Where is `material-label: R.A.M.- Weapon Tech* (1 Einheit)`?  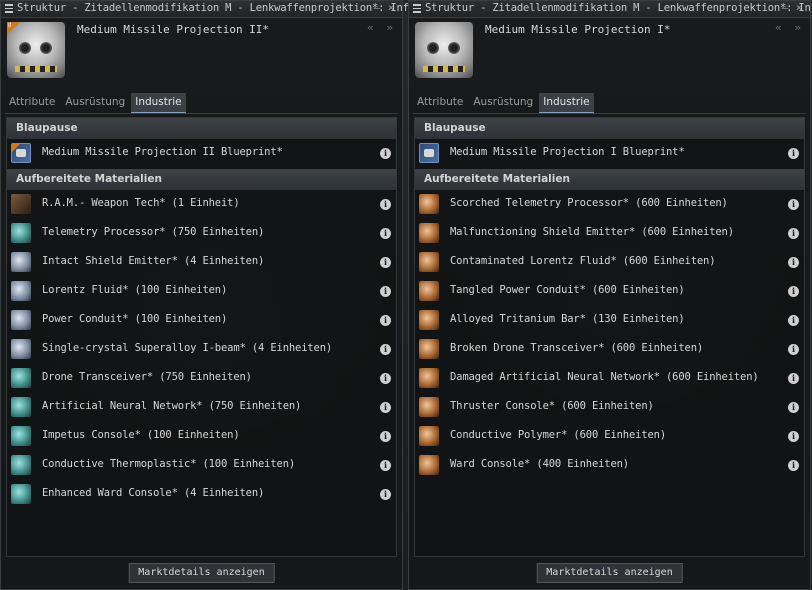 material-label: R.A.M.- Weapon Tech* (1 Einheit) is located at coordinates (141, 203).